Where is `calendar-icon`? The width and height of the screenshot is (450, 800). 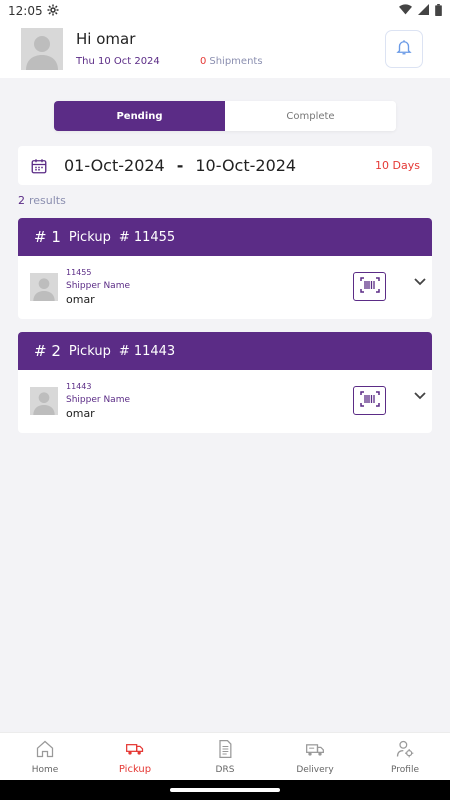
calendar-icon is located at coordinates (39, 166).